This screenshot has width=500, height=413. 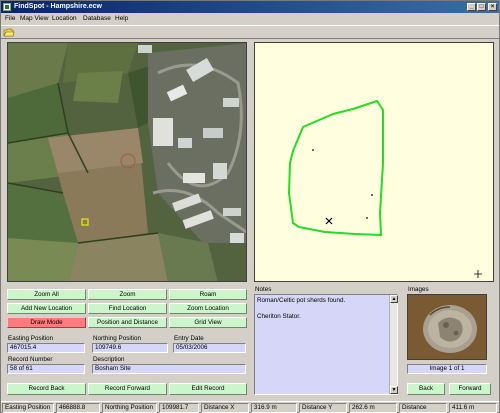 What do you see at coordinates (121, 18) in the screenshot?
I see `menu-help: Help` at bounding box center [121, 18].